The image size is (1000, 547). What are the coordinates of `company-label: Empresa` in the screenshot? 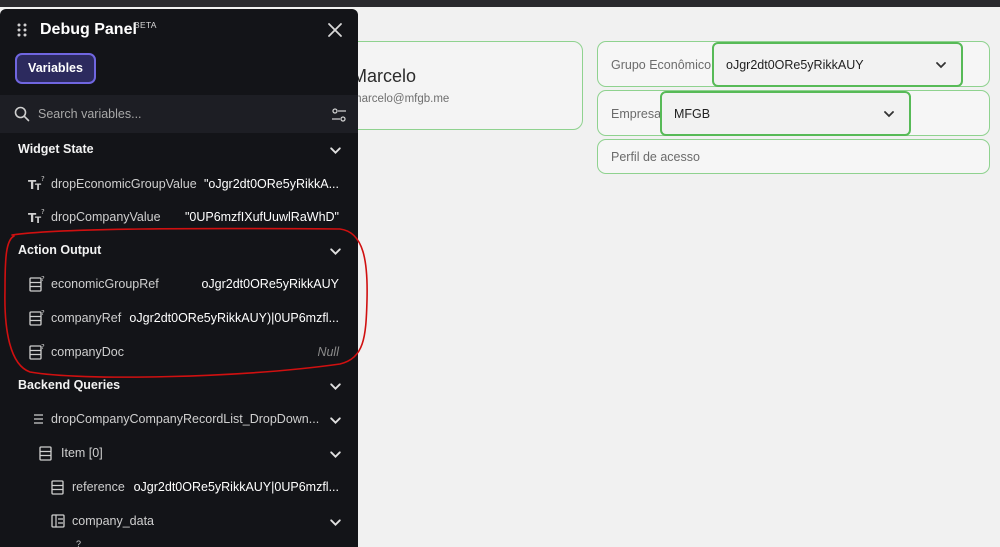 It's located at (636, 114).